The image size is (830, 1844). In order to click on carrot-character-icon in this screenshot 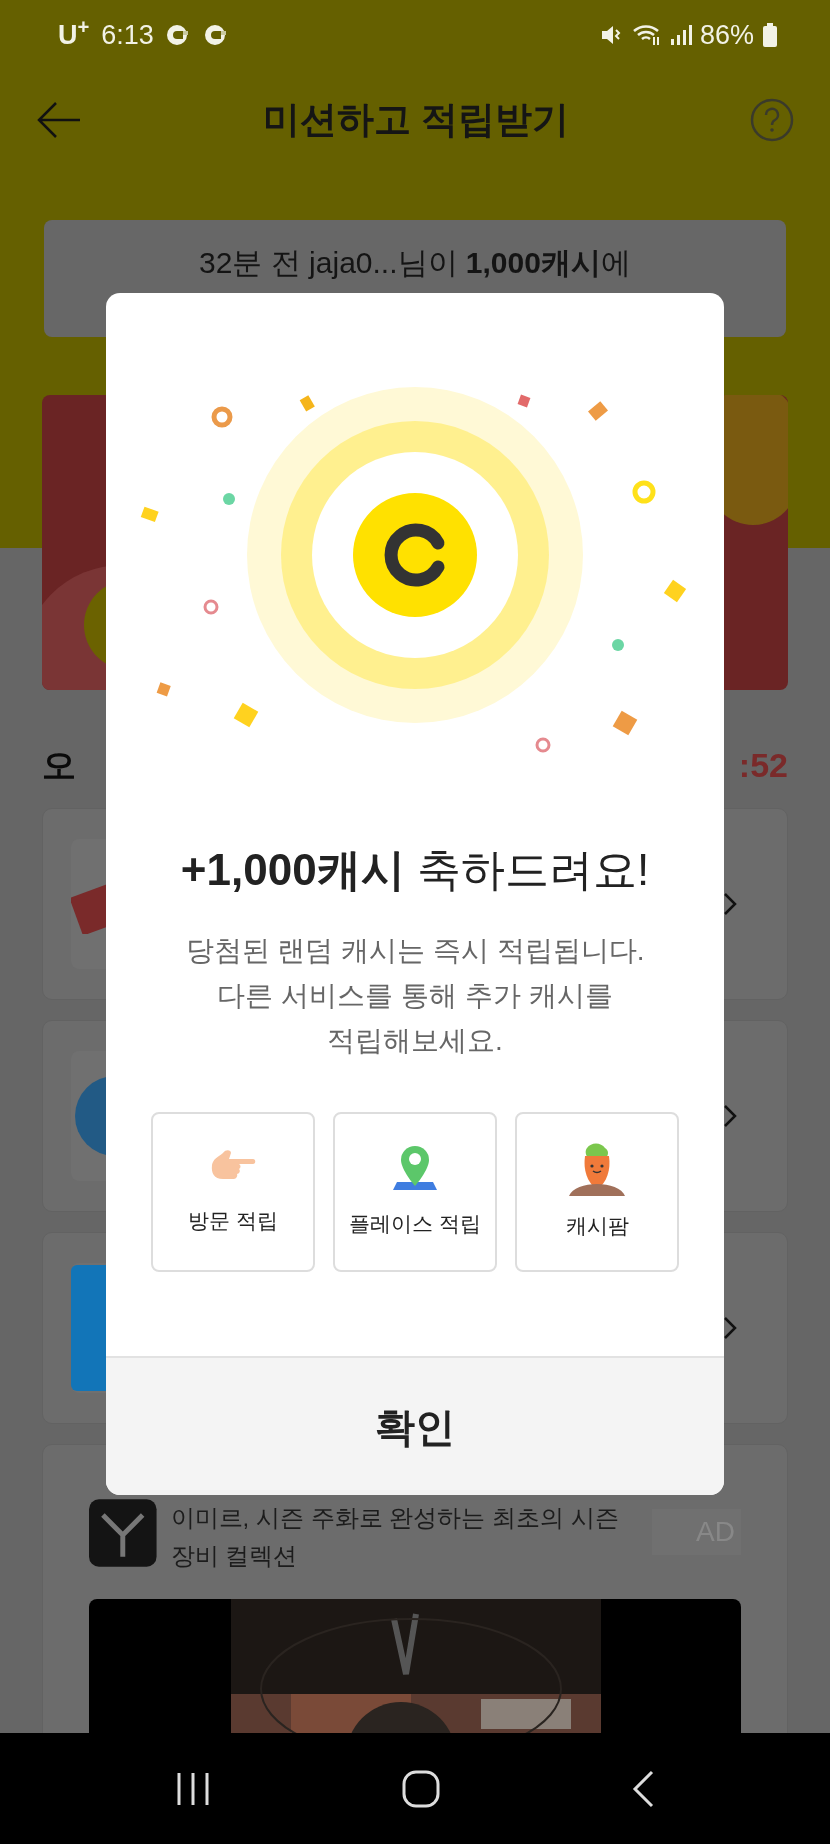, I will do `click(597, 1169)`.